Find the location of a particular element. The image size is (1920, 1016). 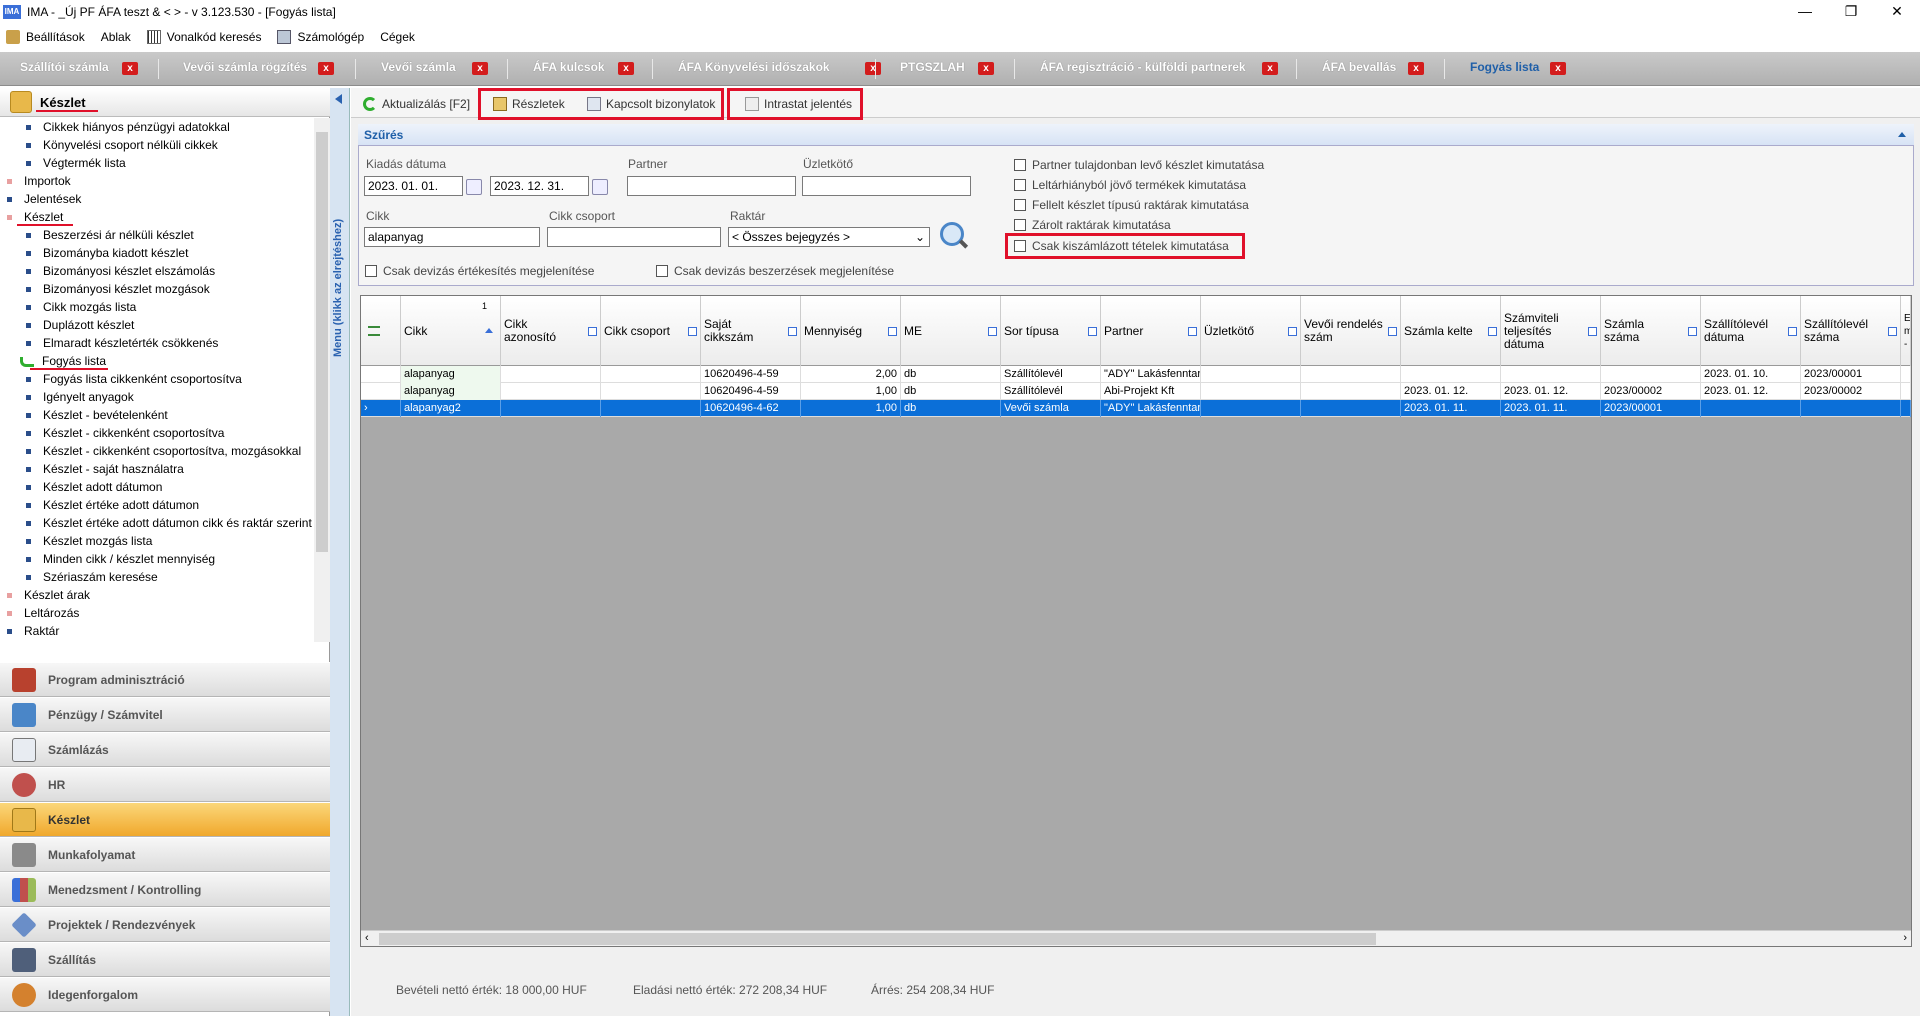

category-workflow: Munkafolyamat is located at coordinates (165, 854).